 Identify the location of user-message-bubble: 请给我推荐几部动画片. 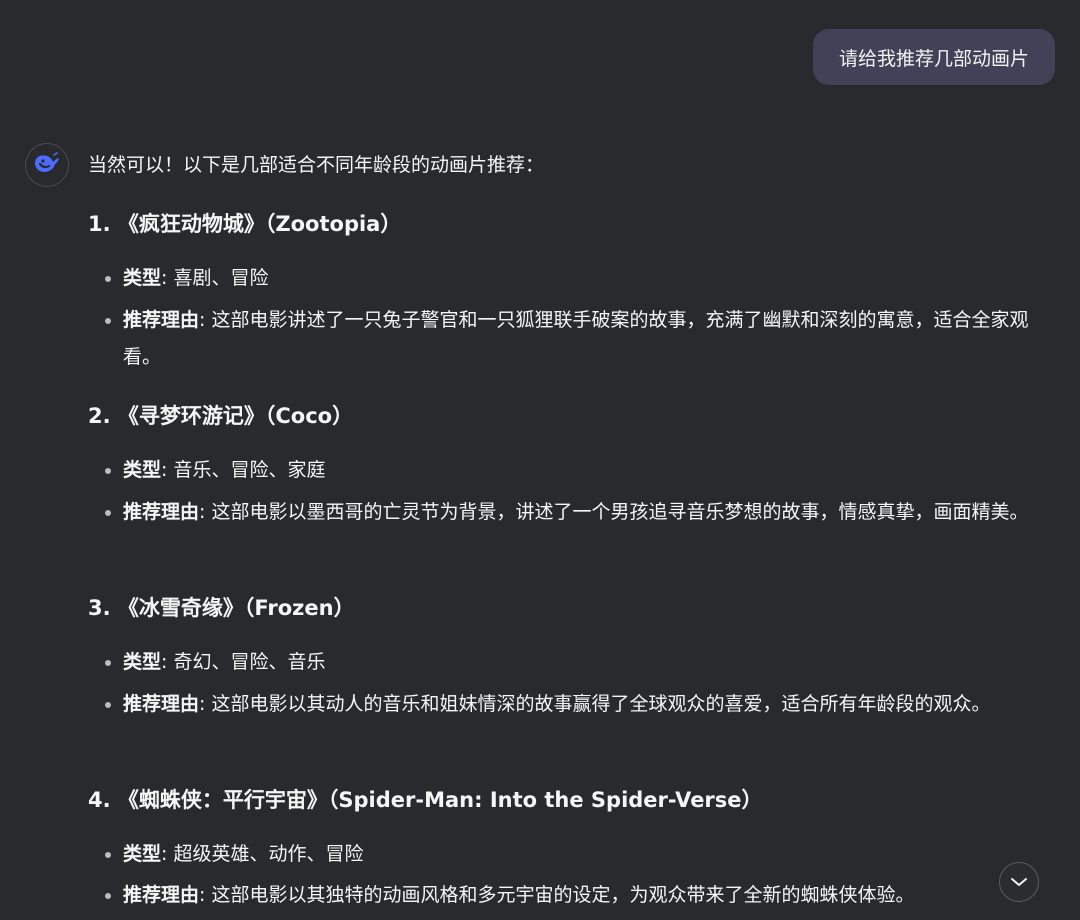
(933, 57).